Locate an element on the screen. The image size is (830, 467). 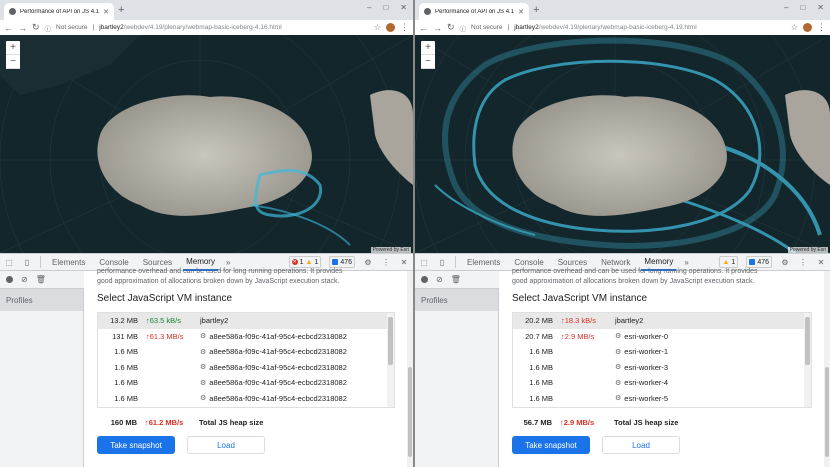
list-item: 20.2 MB ↑18.3 kB/s jbartley2 is located at coordinates (662, 321).